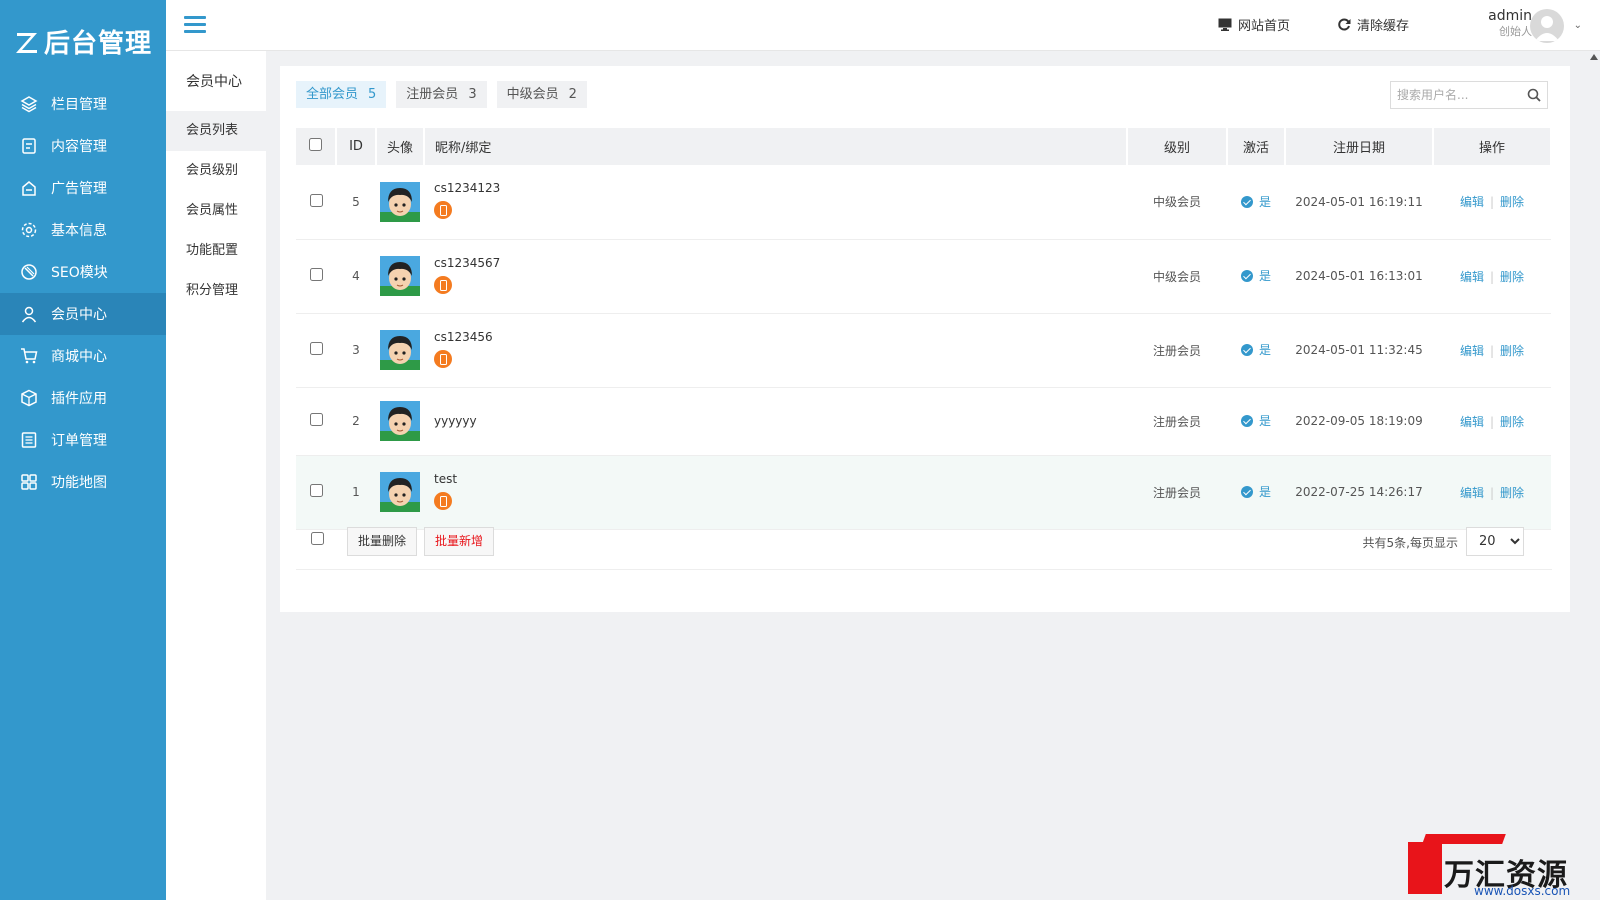 The image size is (1600, 900). Describe the element at coordinates (195, 25) in the screenshot. I see `menu-toggle-icon` at that location.